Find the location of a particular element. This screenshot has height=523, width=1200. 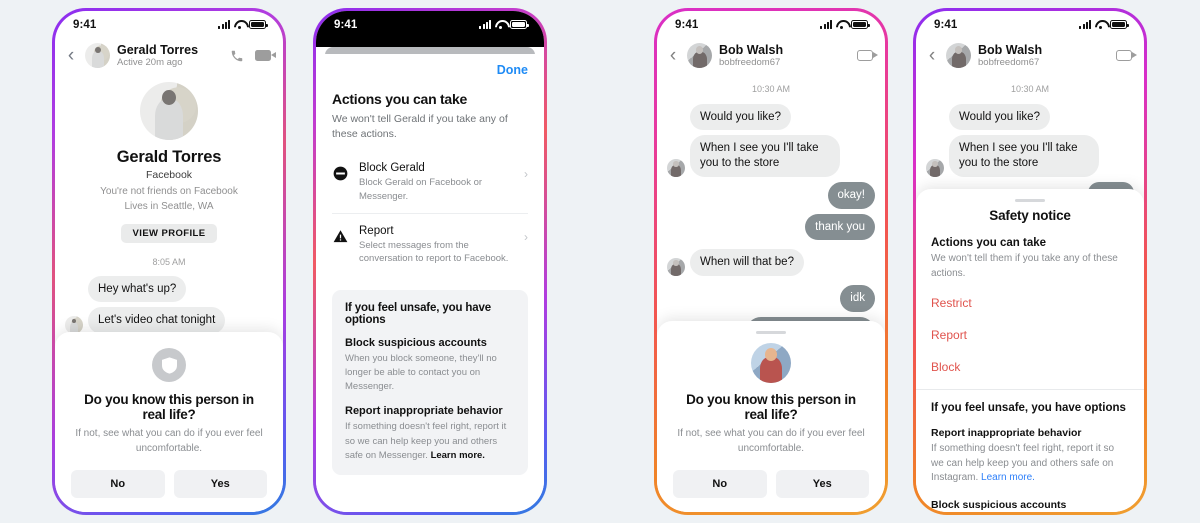

chat-title-block: Bob Walsh bobfreedom67 is located at coordinates (1043, 56).